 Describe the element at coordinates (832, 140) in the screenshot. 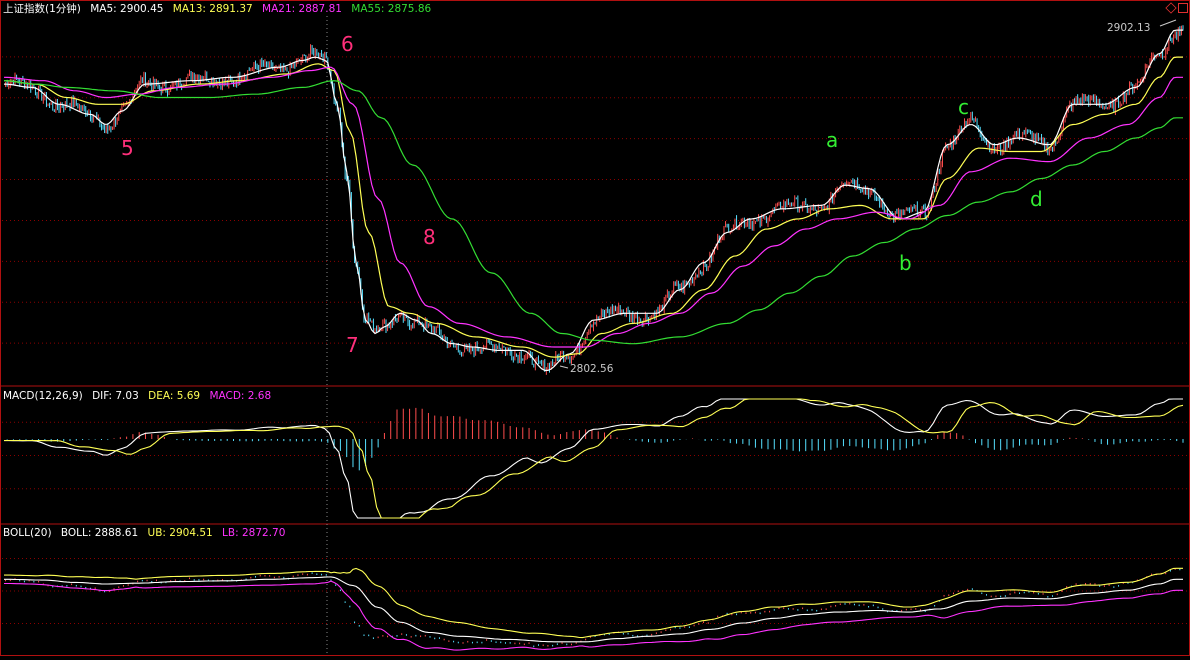

I see `wave-label-a: a` at that location.